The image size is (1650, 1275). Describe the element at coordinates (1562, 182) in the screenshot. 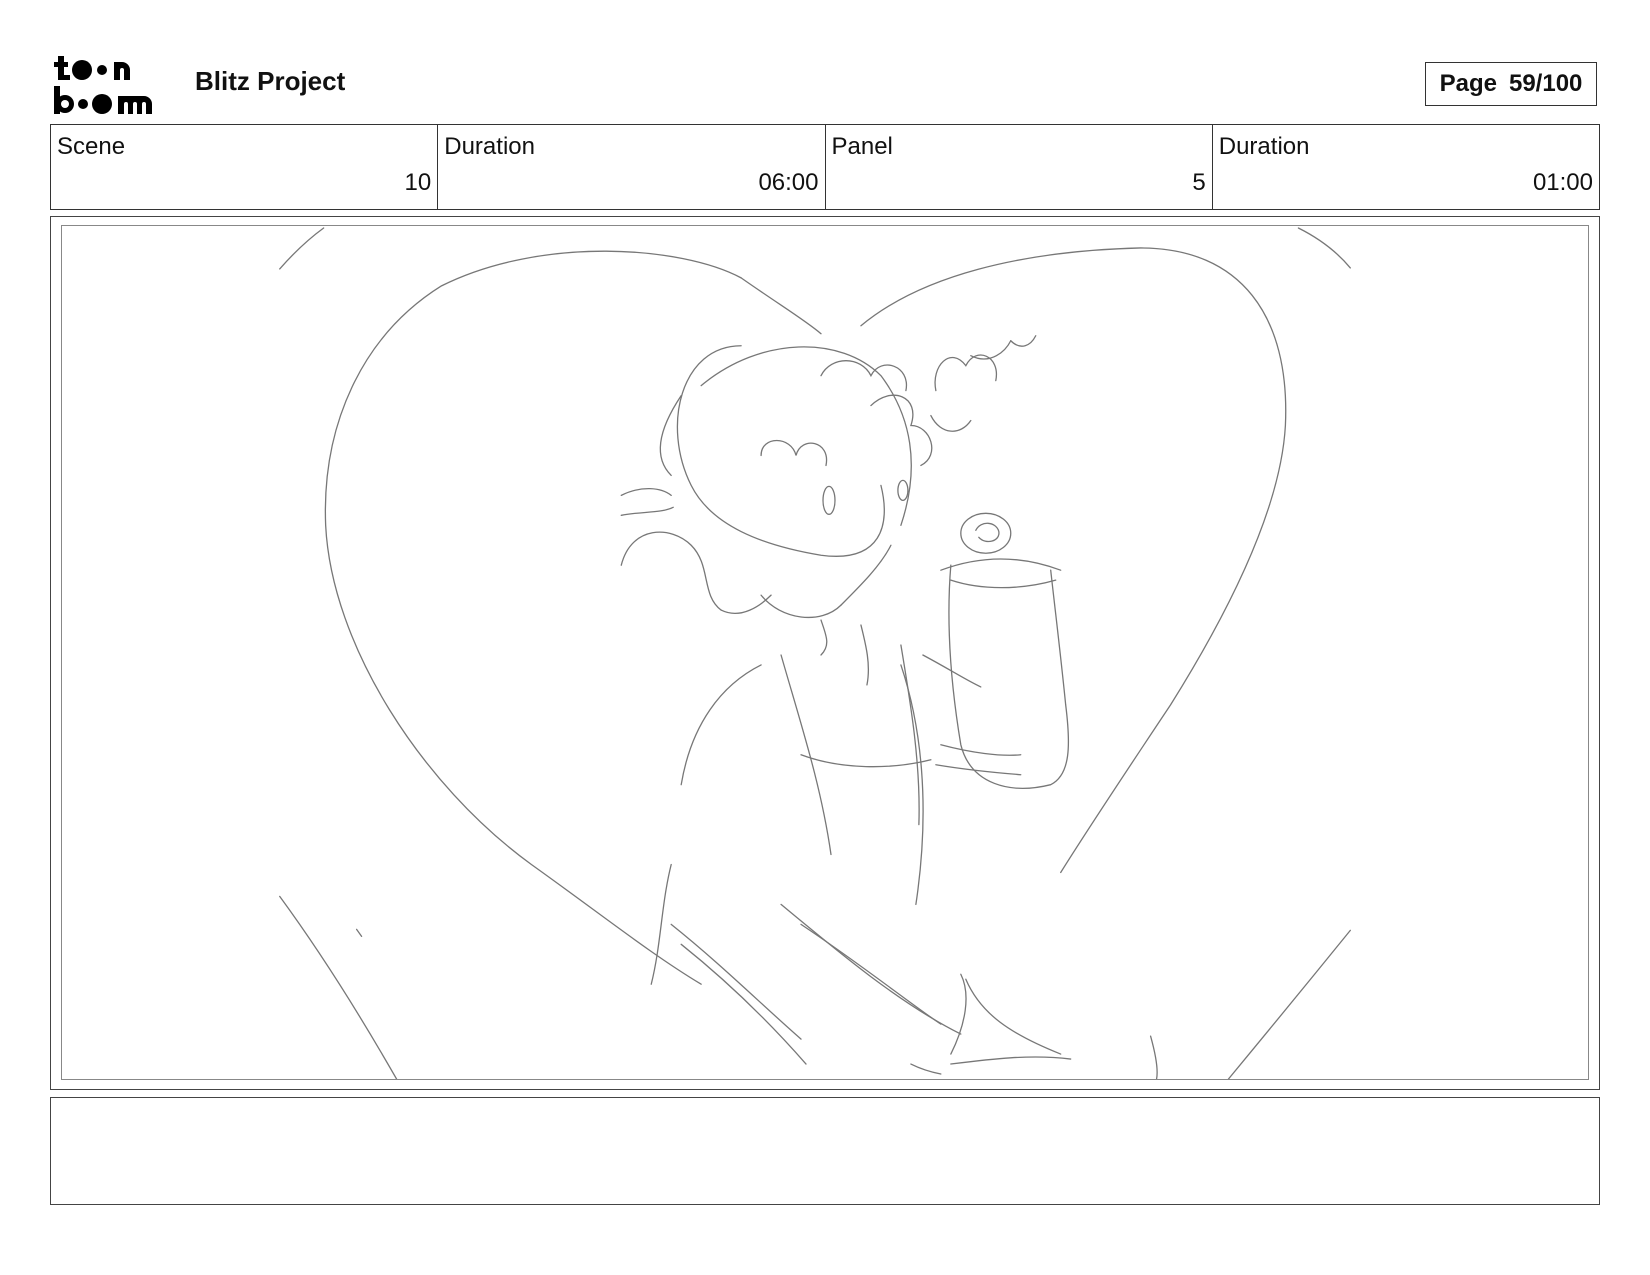

I see `panel-duration-value: 01:00` at that location.